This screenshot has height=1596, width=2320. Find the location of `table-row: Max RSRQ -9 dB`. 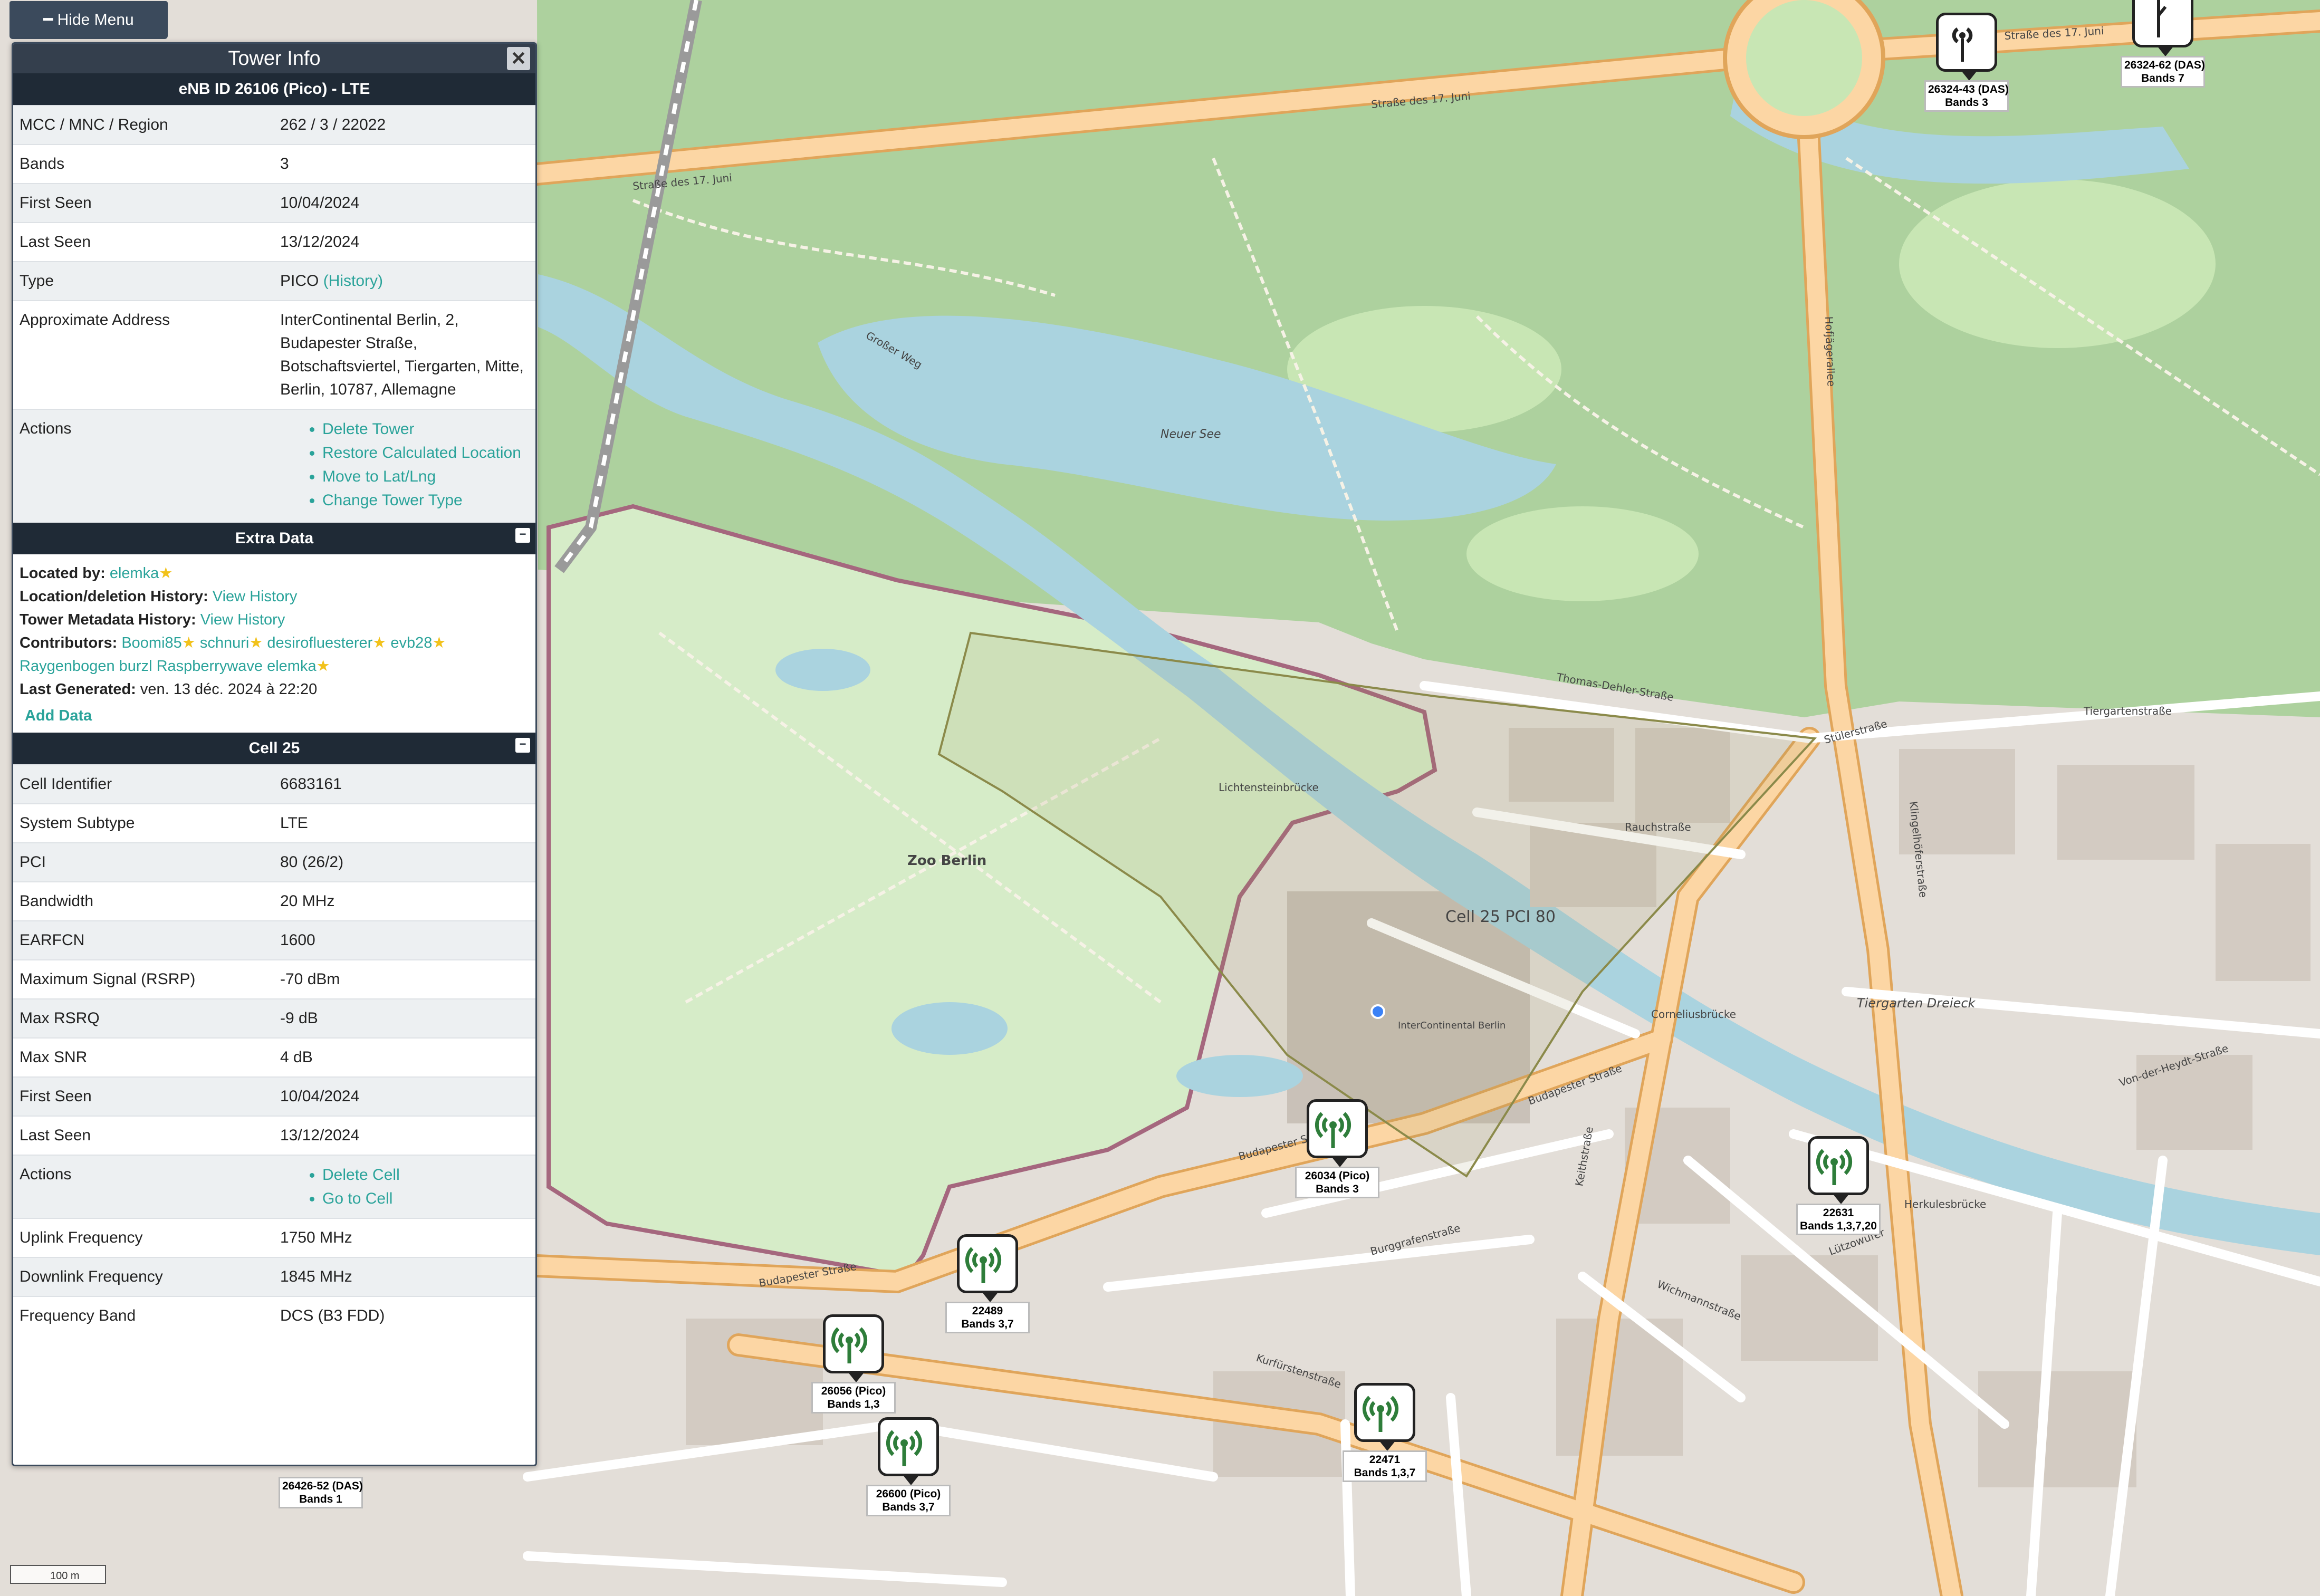

table-row: Max RSRQ -9 dB is located at coordinates (274, 1018).